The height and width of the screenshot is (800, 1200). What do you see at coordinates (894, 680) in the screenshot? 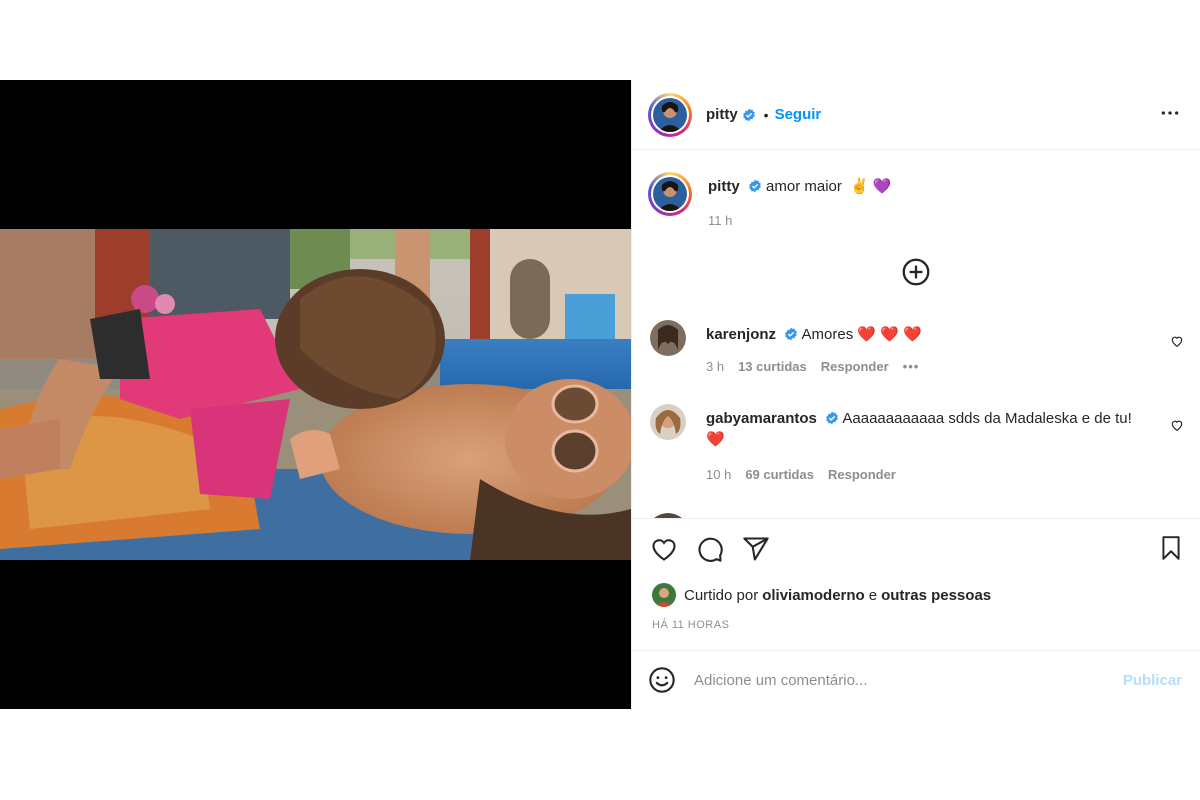
I see `comment-input` at bounding box center [894, 680].